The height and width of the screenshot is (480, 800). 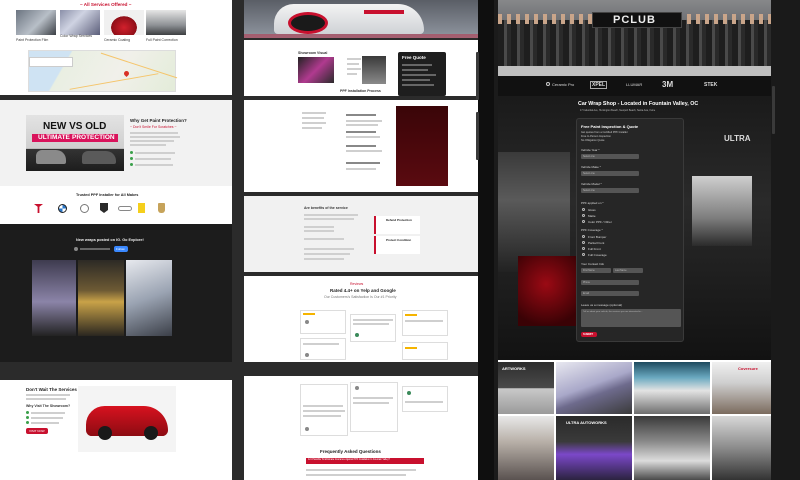 What do you see at coordinates (534, 212) in the screenshot?
I see `bg-car-left` at bounding box center [534, 212].